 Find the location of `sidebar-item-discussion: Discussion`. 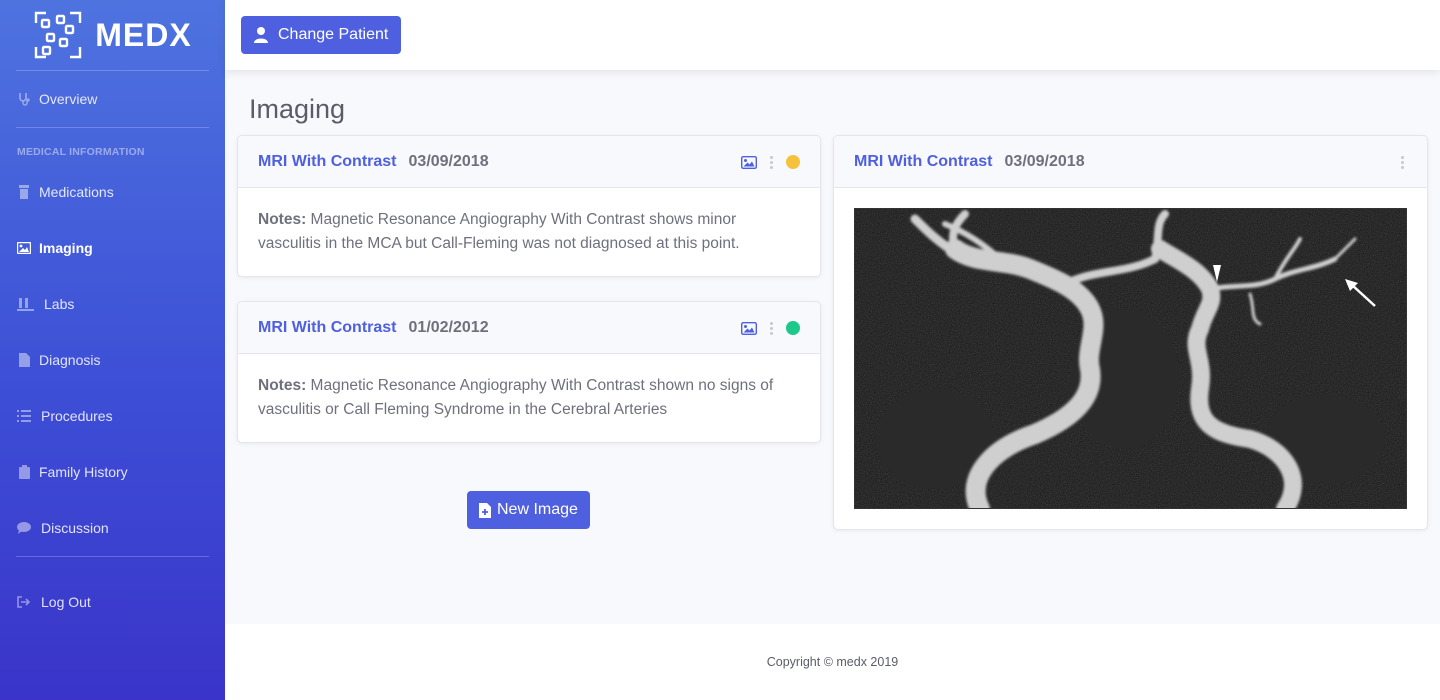

sidebar-item-discussion: Discussion is located at coordinates (112, 528).